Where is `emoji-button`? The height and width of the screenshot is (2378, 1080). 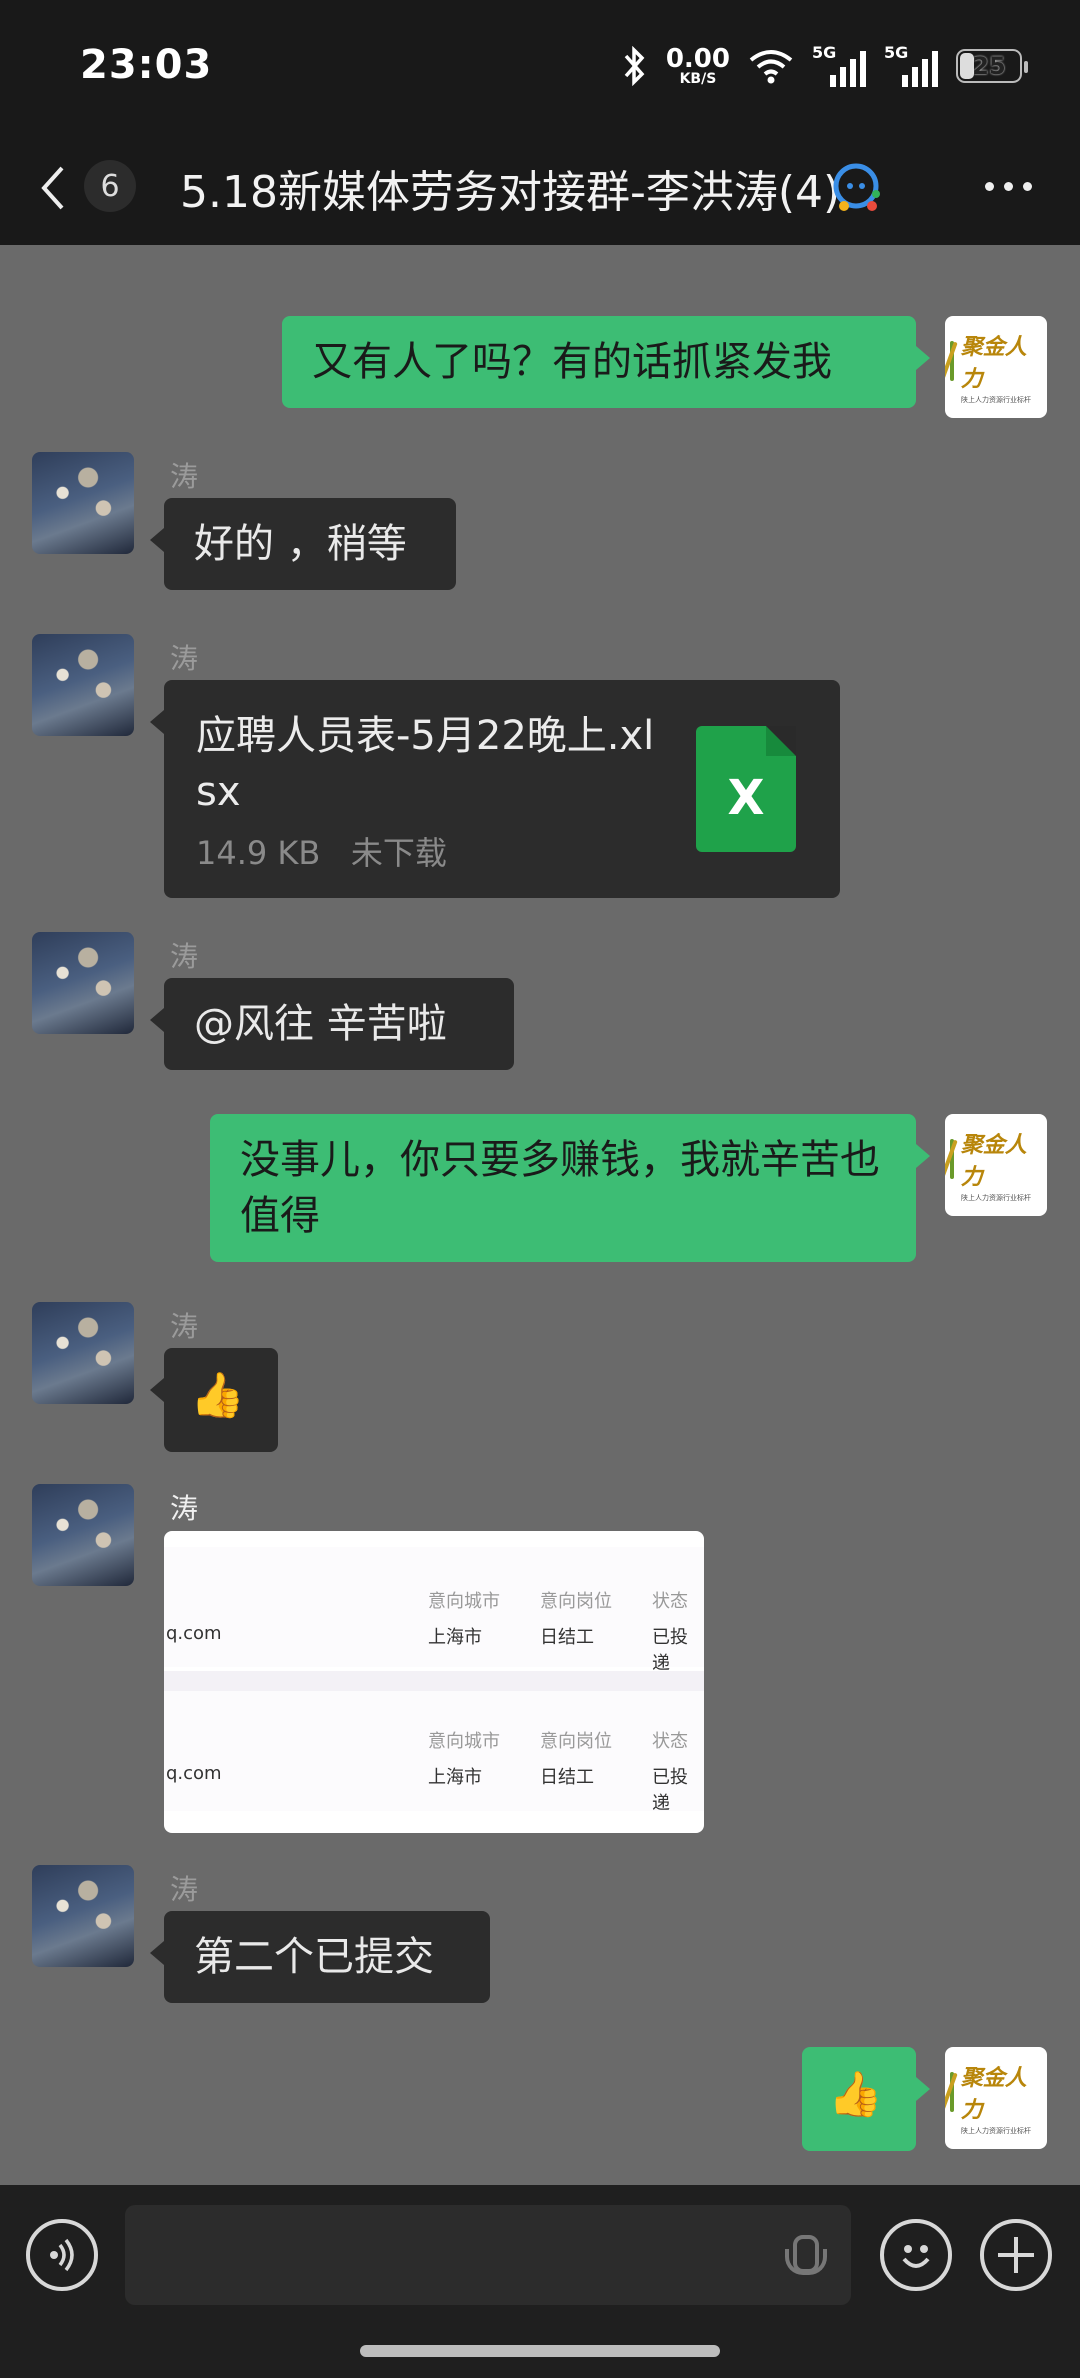
emoji-button is located at coordinates (916, 2255).